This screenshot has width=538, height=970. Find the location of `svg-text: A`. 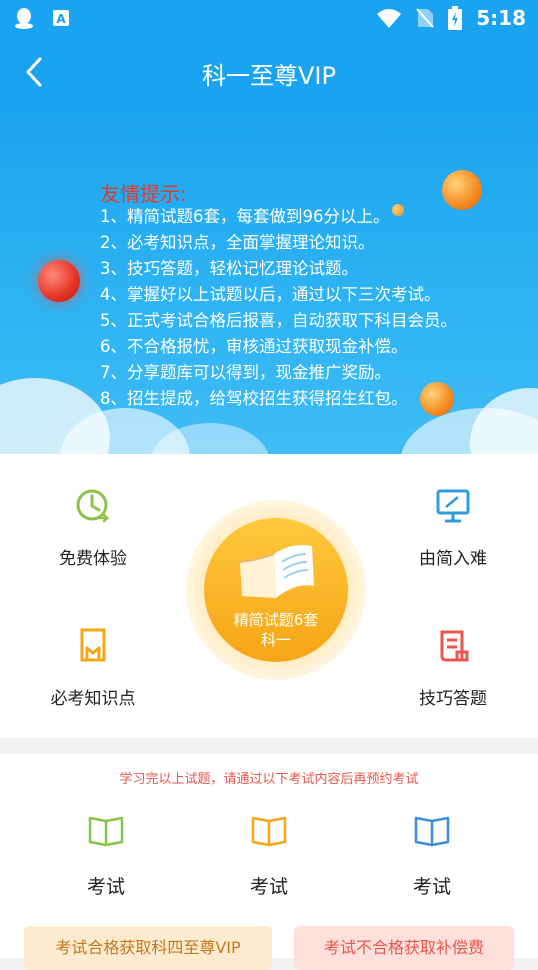

svg-text: A is located at coordinates (61, 19).